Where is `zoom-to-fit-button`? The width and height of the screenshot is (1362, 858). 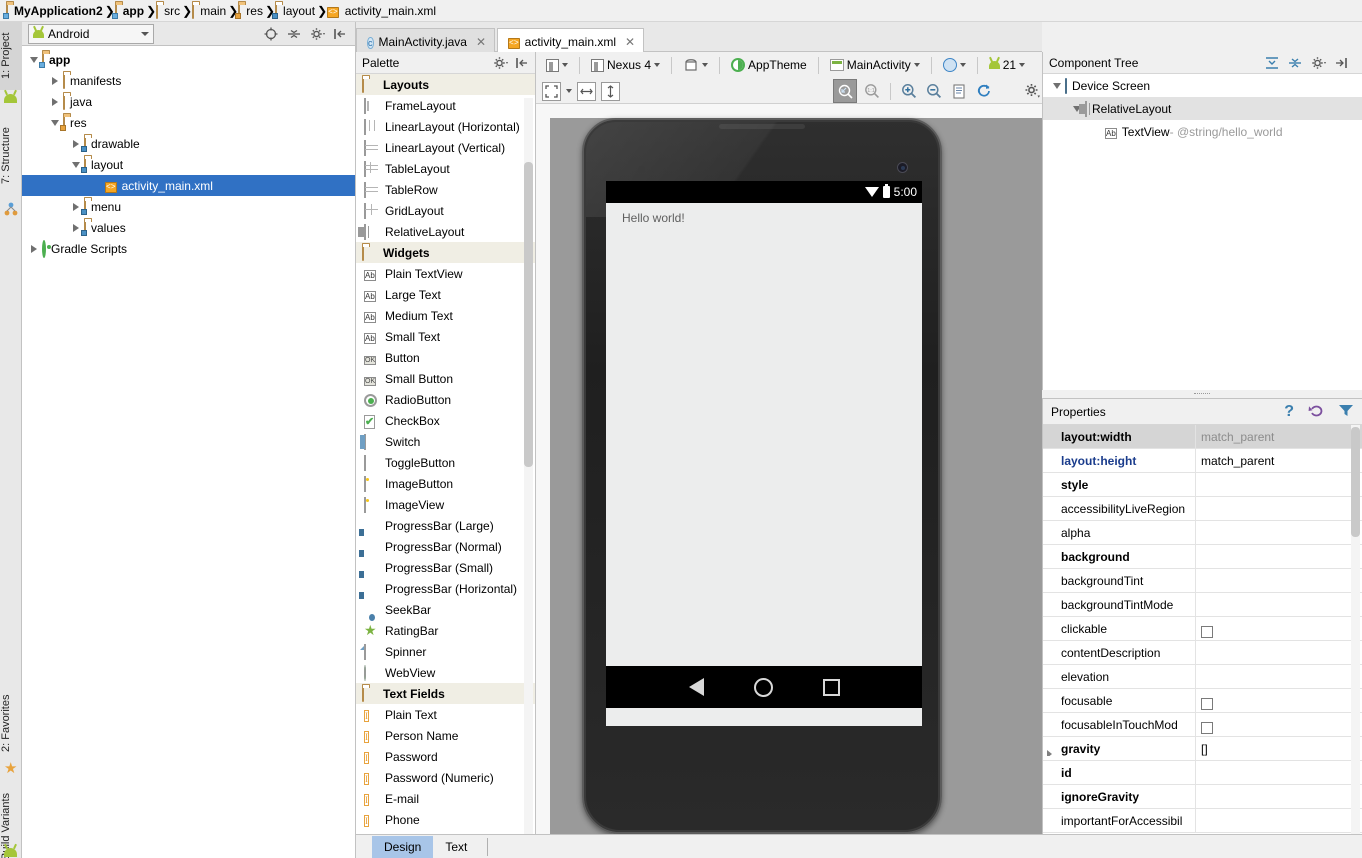
zoom-to-fit-button is located at coordinates (845, 91).